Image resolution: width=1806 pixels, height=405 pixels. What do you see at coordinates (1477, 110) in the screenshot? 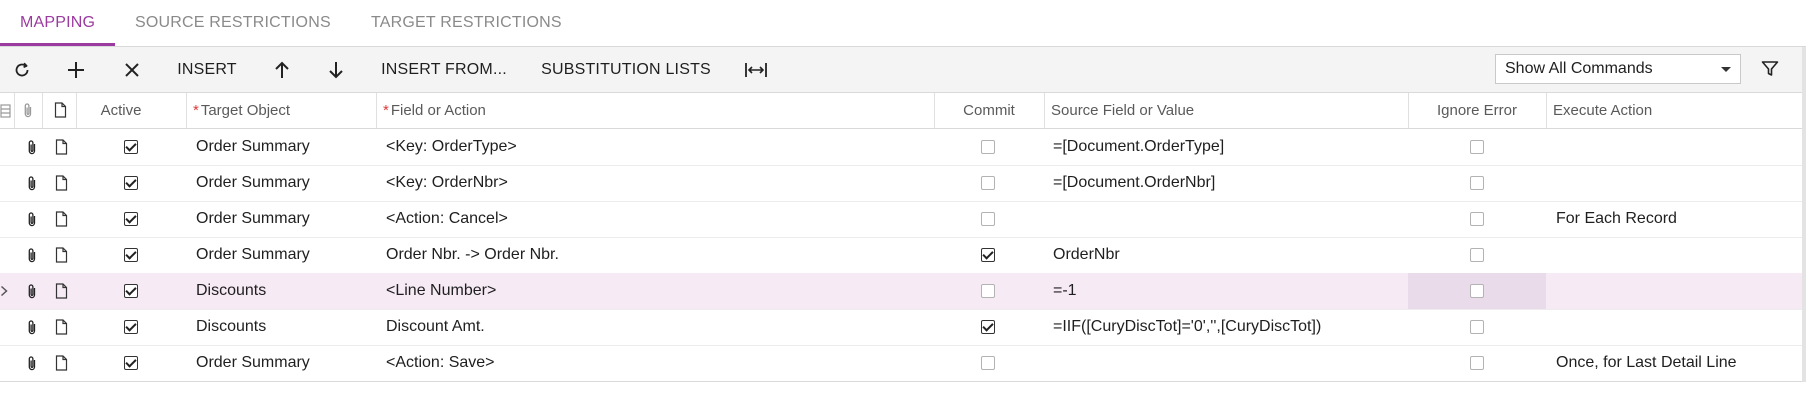
I see `column-header-ignore-error: Ignore Error` at bounding box center [1477, 110].